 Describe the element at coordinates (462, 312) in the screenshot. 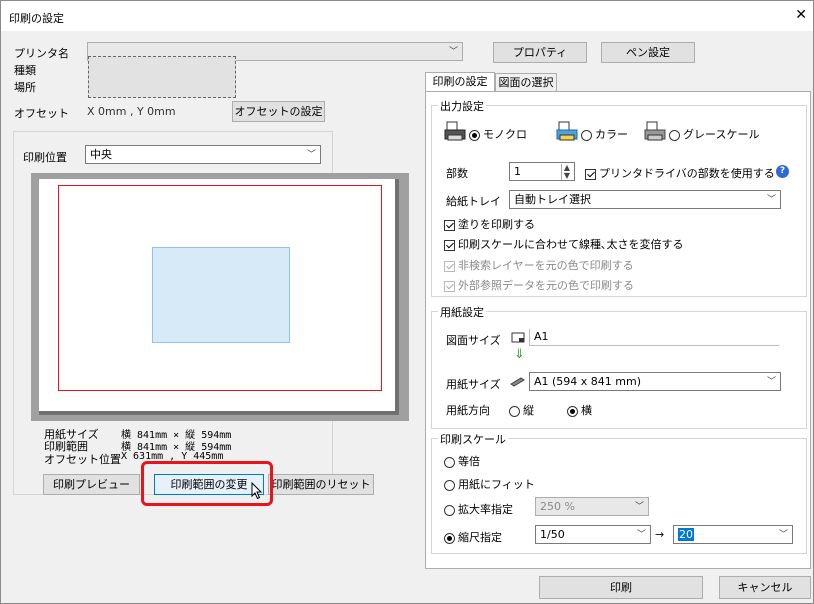

I see `paper-settings-title: 用紙設定` at that location.